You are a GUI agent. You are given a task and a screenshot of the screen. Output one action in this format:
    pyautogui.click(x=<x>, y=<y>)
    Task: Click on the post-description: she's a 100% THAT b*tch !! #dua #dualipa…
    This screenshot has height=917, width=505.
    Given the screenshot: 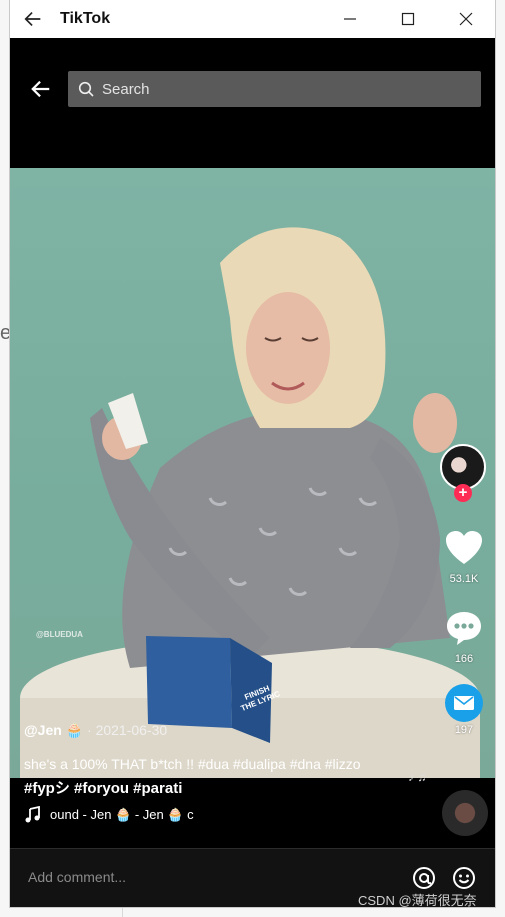 What is the action you would take?
    pyautogui.click(x=192, y=764)
    